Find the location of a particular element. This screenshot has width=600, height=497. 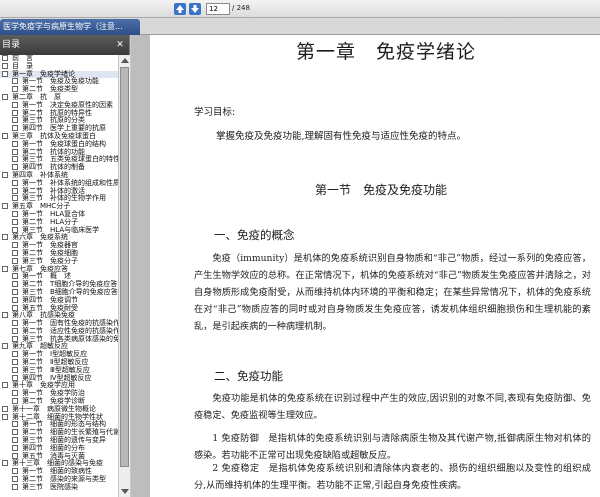

bookmark-item: 第三节 医院感染 is located at coordinates (59, 487).